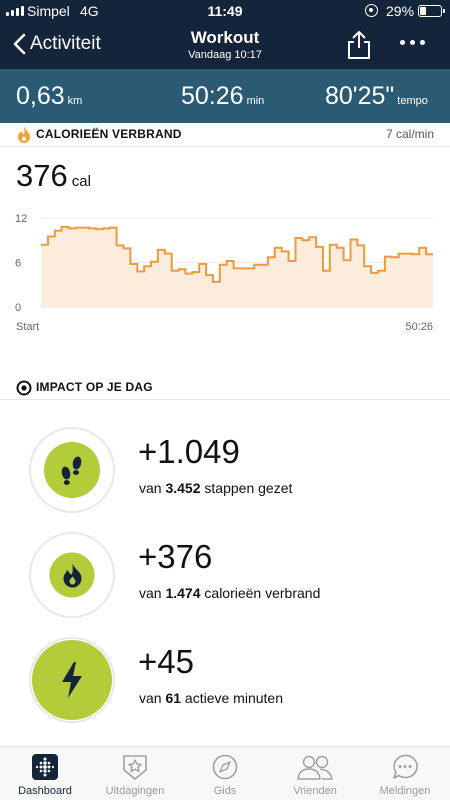 The height and width of the screenshot is (800, 450). What do you see at coordinates (225, 767) in the screenshot?
I see `compass-icon` at bounding box center [225, 767].